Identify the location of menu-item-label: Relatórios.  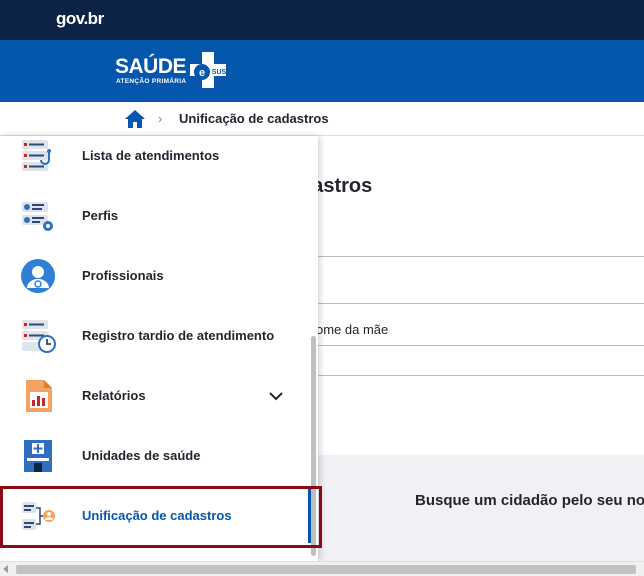
(114, 395).